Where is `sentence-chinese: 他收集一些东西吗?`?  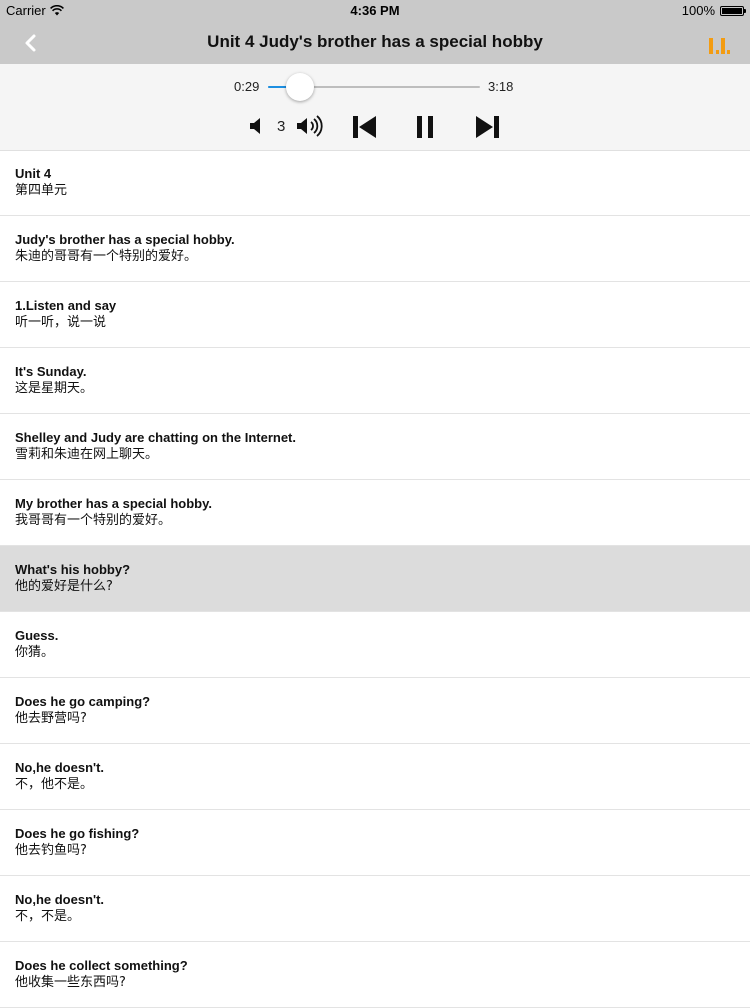 sentence-chinese: 他收集一些东西吗? is located at coordinates (70, 982).